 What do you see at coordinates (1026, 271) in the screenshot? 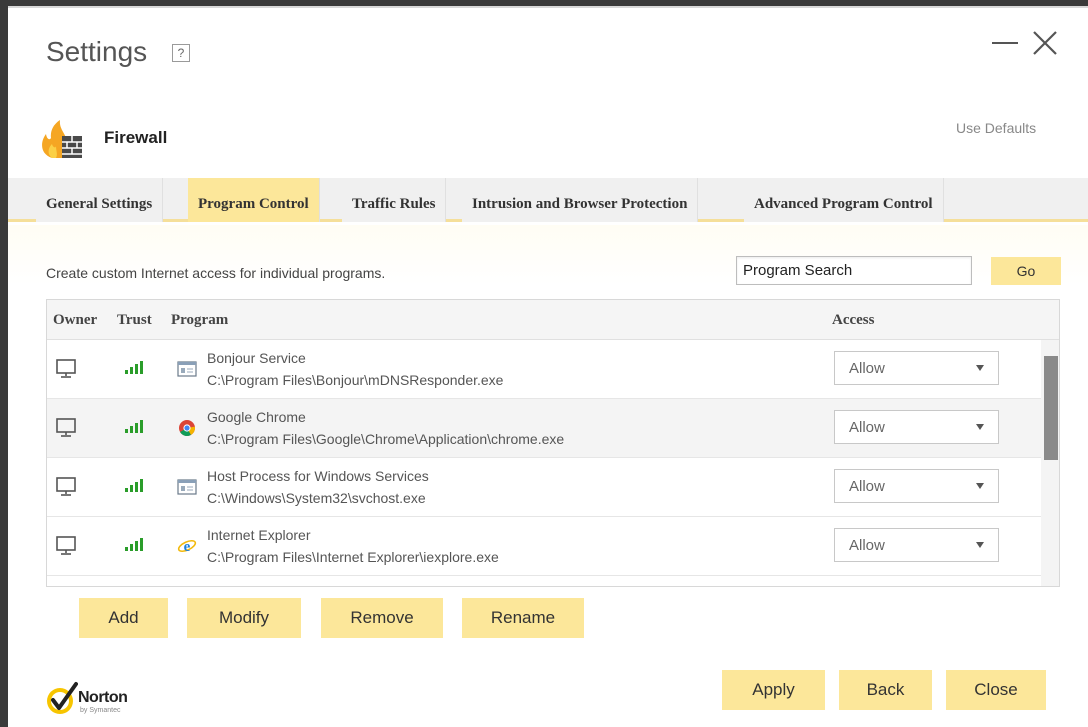
I see `go-button: Go` at bounding box center [1026, 271].